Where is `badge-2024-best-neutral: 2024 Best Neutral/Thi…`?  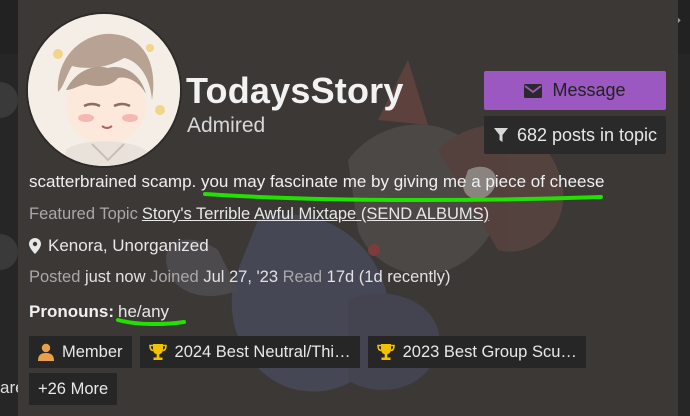 badge-2024-best-neutral: 2024 Best Neutral/Thi… is located at coordinates (249, 352).